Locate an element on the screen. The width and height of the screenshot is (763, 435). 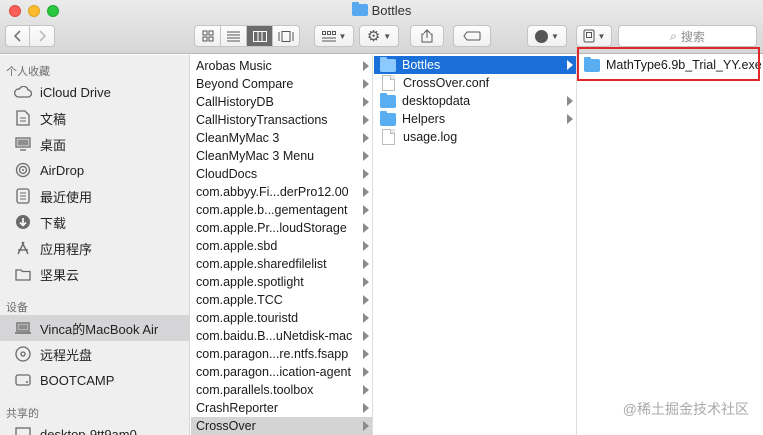
list-item: CrossOver.conf is located at coordinates (475, 83).